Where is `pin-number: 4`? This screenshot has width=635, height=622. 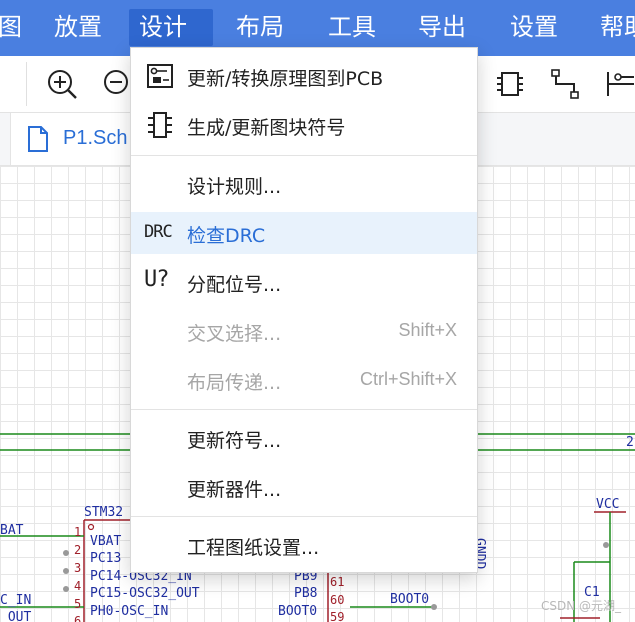 pin-number: 4 is located at coordinates (77, 586).